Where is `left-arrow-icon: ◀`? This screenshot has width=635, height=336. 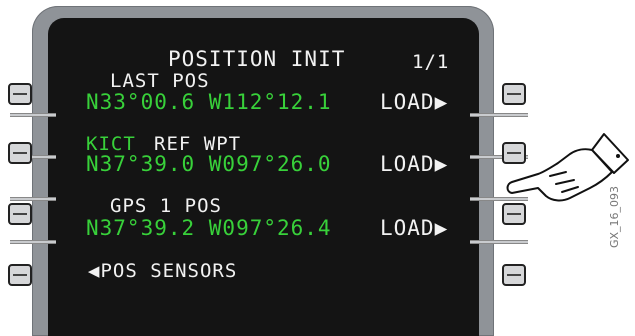
left-arrow-icon: ◀ is located at coordinates (94, 271).